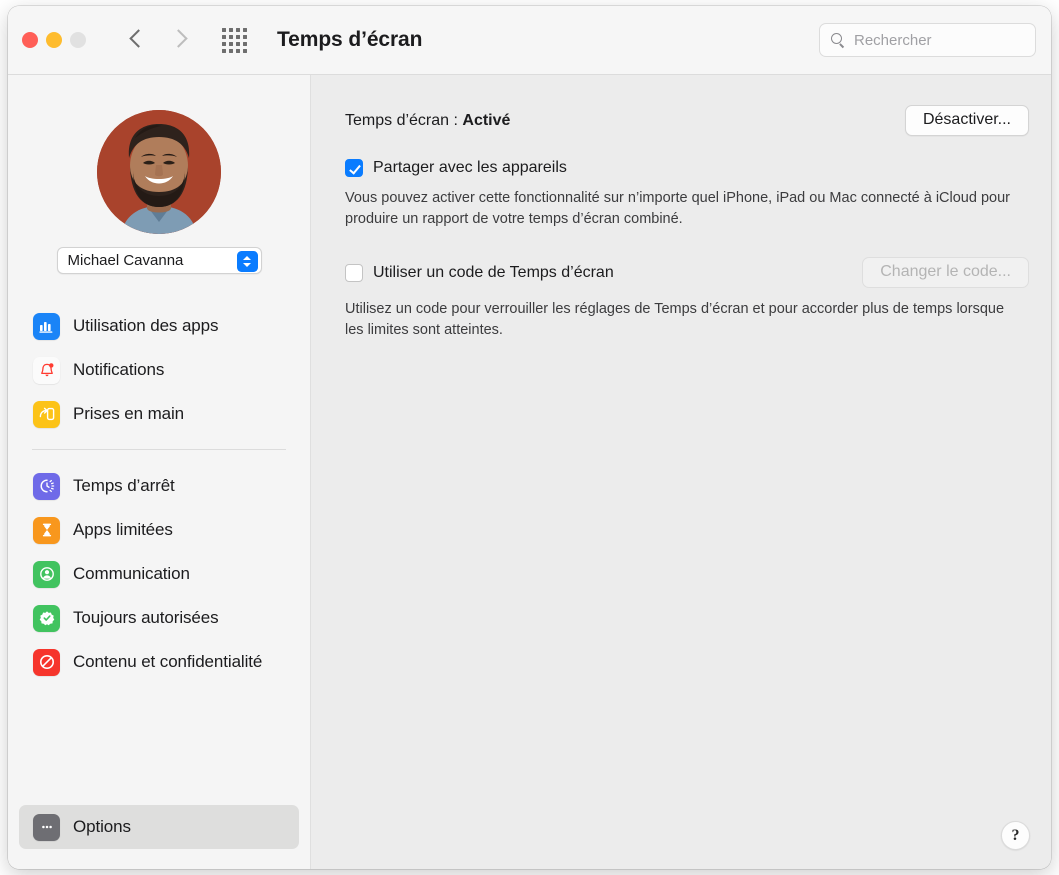  Describe the element at coordinates (46, 370) in the screenshot. I see `bell-icon` at that location.